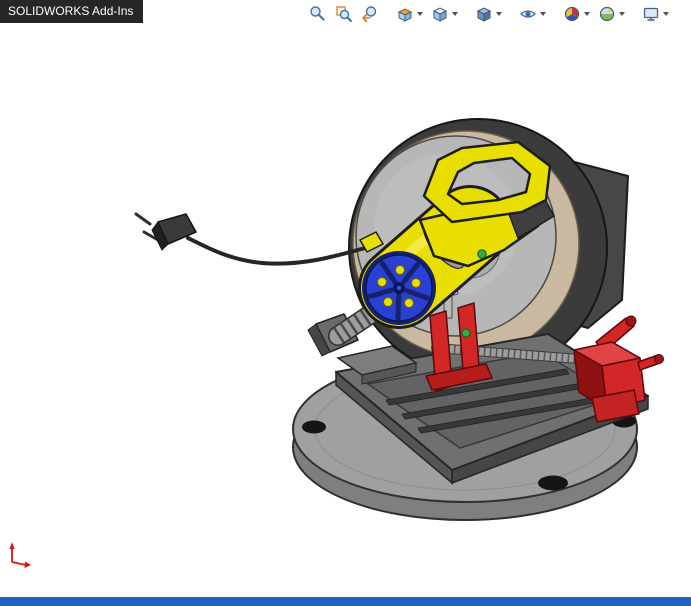  I want to click on apply-scene-button, so click(611, 14).